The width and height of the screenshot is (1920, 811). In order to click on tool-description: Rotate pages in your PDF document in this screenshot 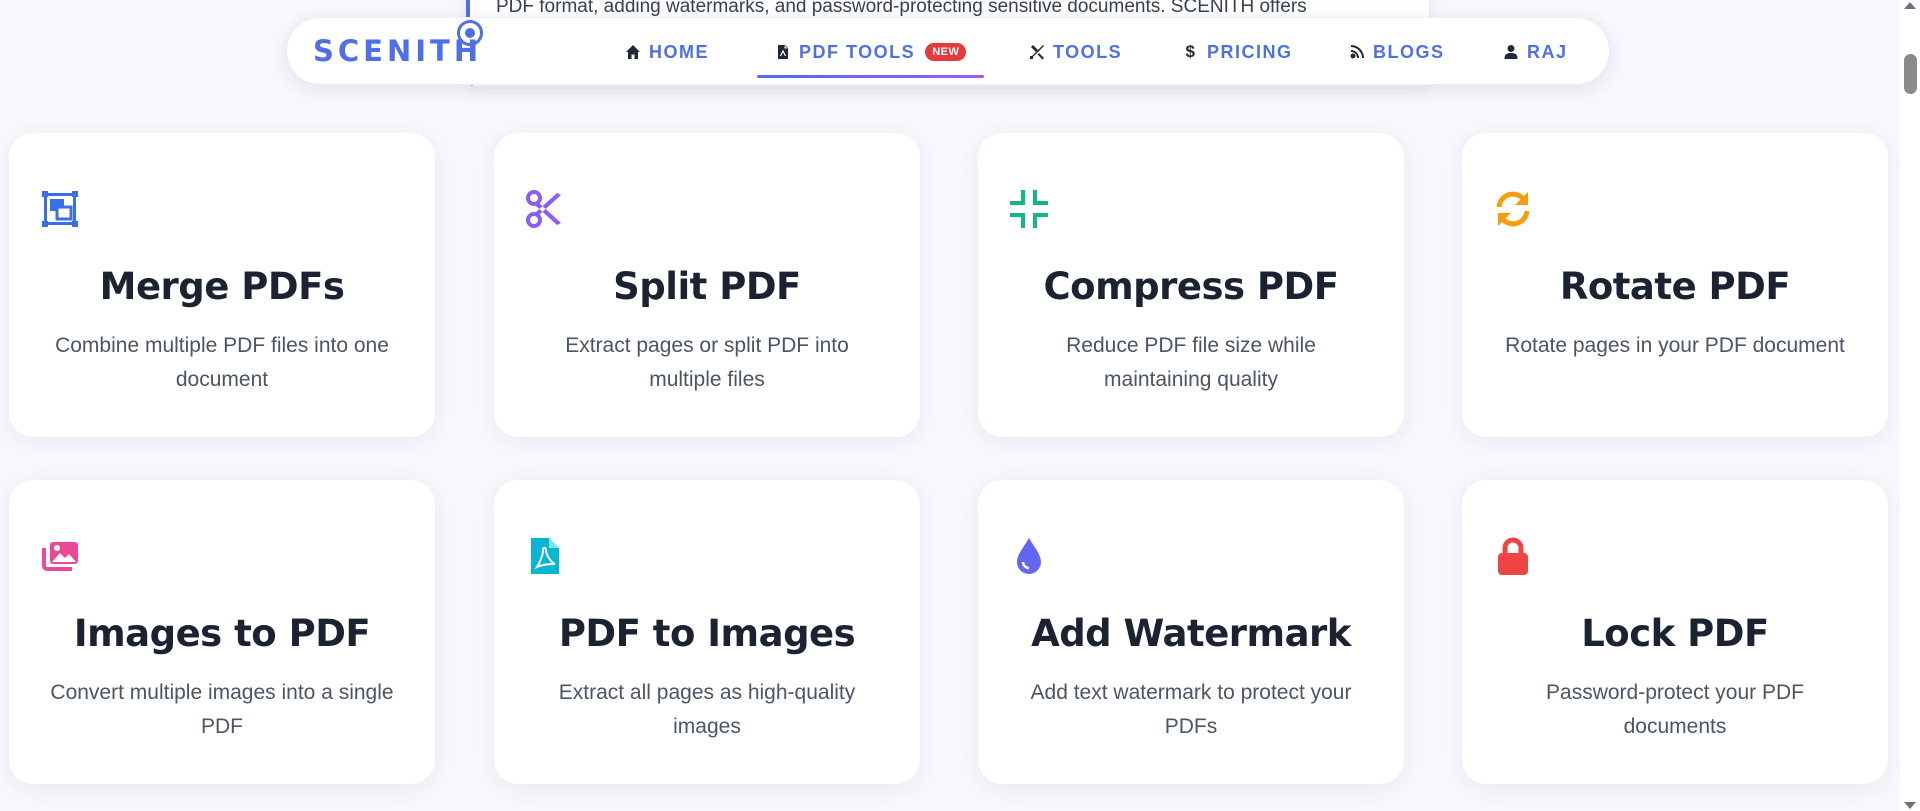, I will do `click(1675, 345)`.